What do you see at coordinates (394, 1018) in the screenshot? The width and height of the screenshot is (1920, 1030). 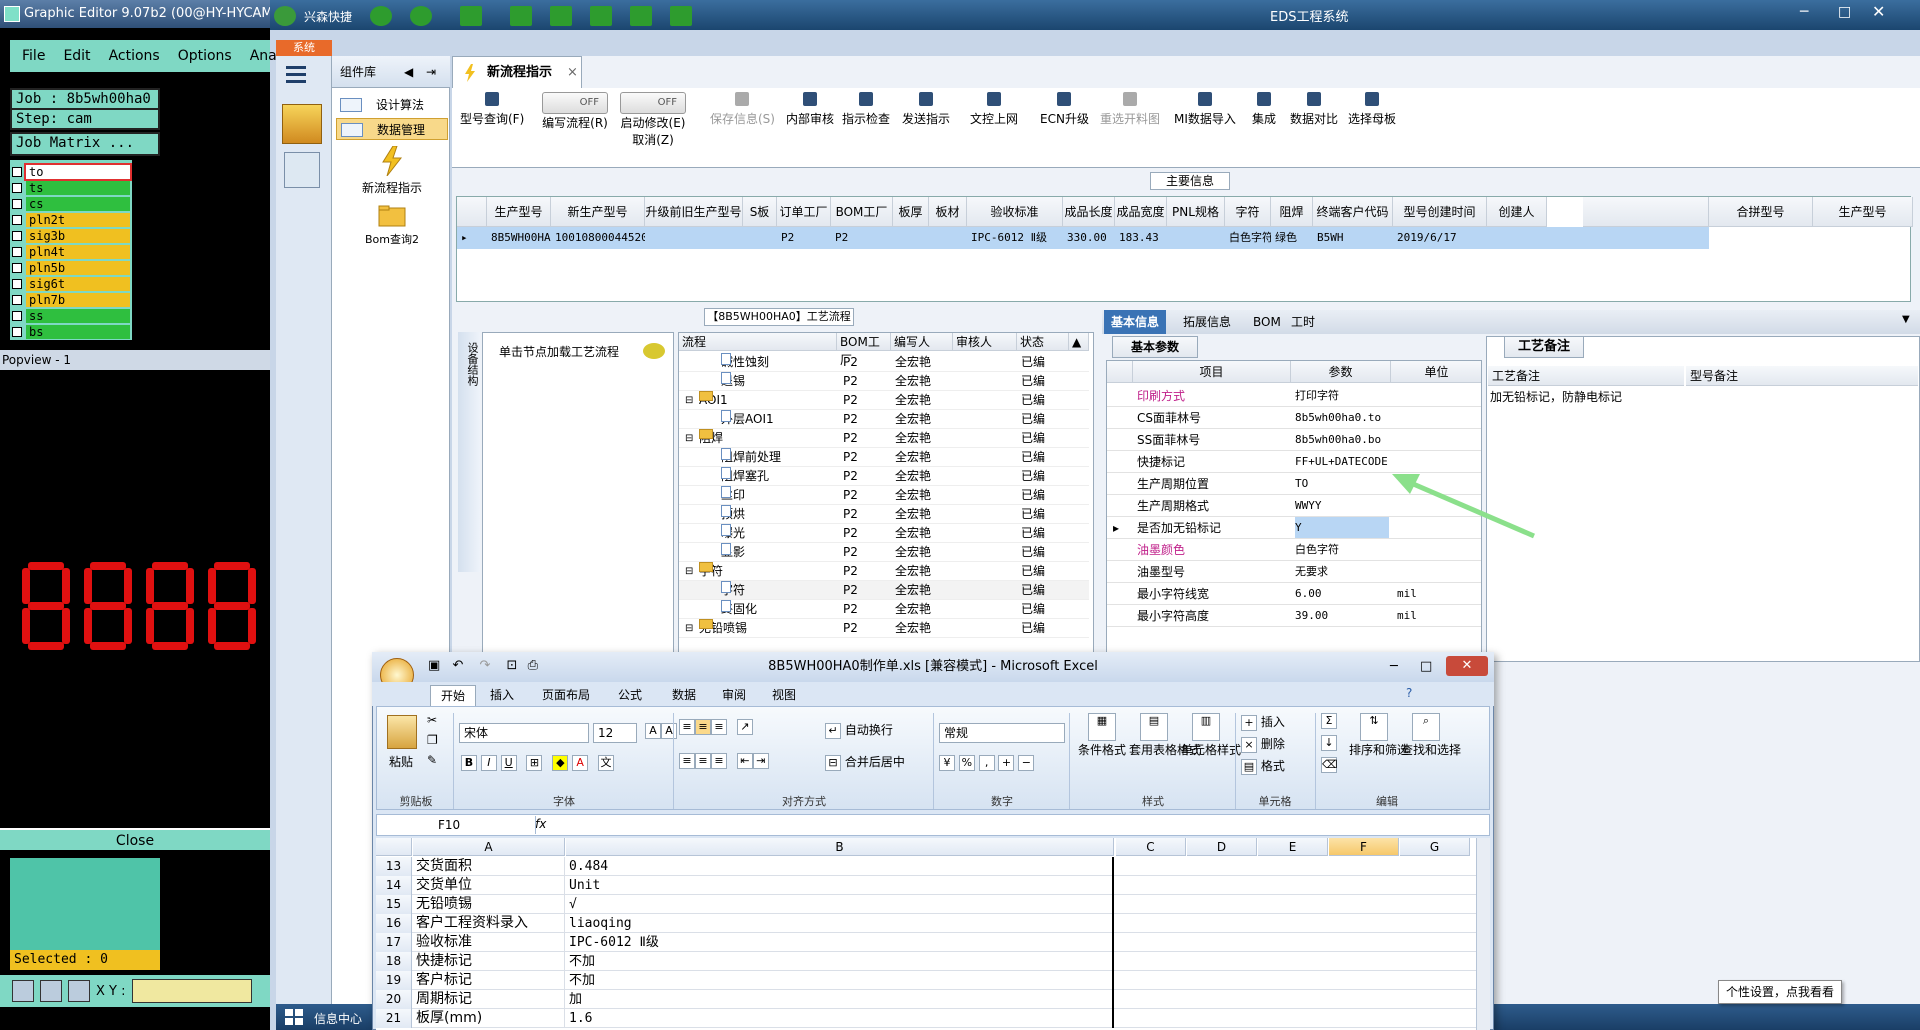 I see `row-number: 21` at bounding box center [394, 1018].